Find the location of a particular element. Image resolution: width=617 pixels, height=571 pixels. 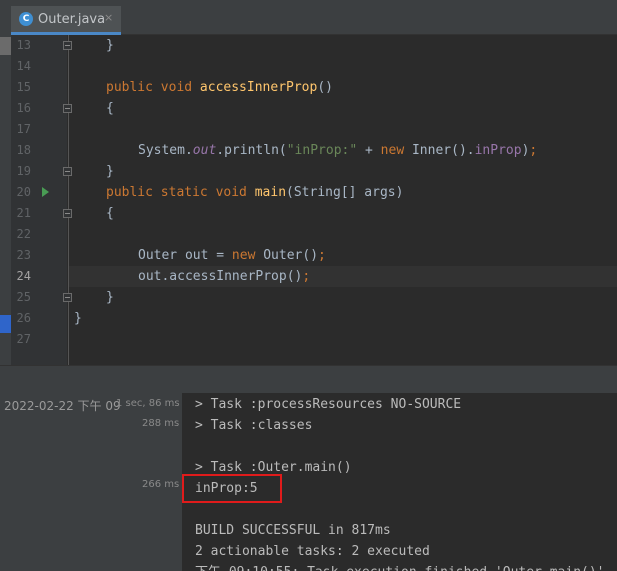

run-panel-header is located at coordinates (308, 379).